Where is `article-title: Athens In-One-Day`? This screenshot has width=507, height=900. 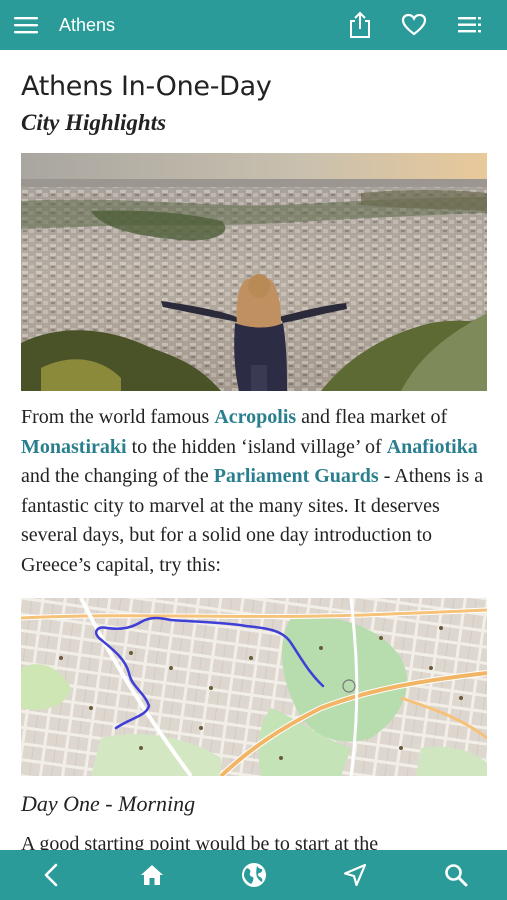 article-title: Athens In-One-Day is located at coordinates (146, 86).